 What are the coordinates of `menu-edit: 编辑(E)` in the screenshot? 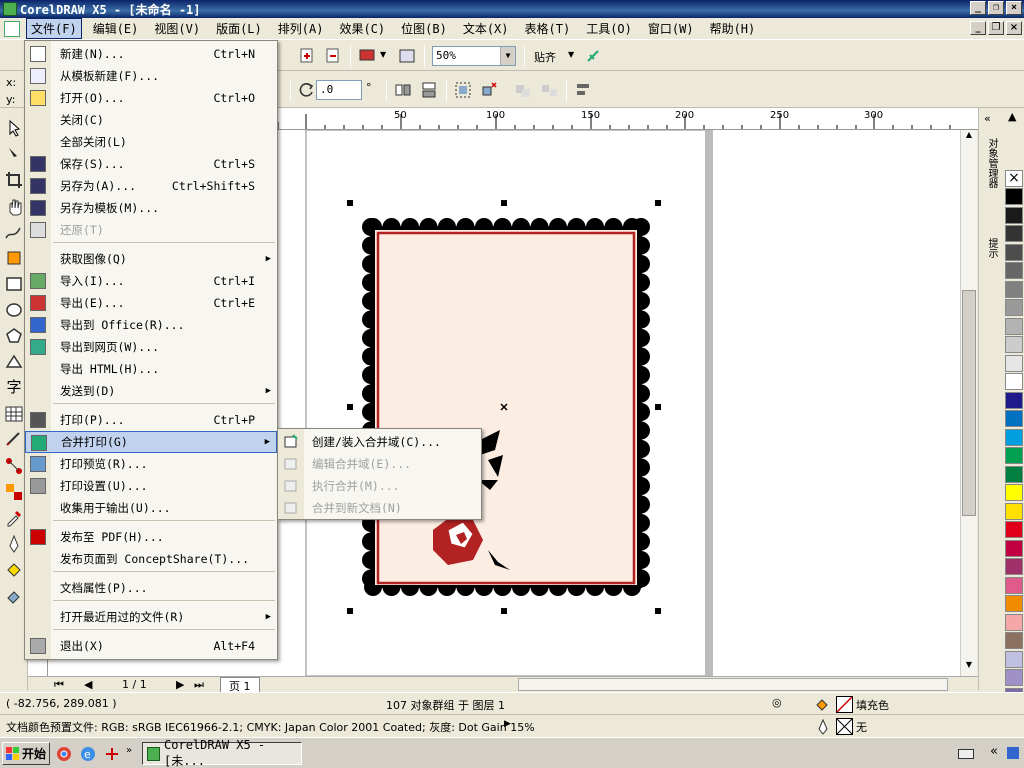 It's located at (116, 28).